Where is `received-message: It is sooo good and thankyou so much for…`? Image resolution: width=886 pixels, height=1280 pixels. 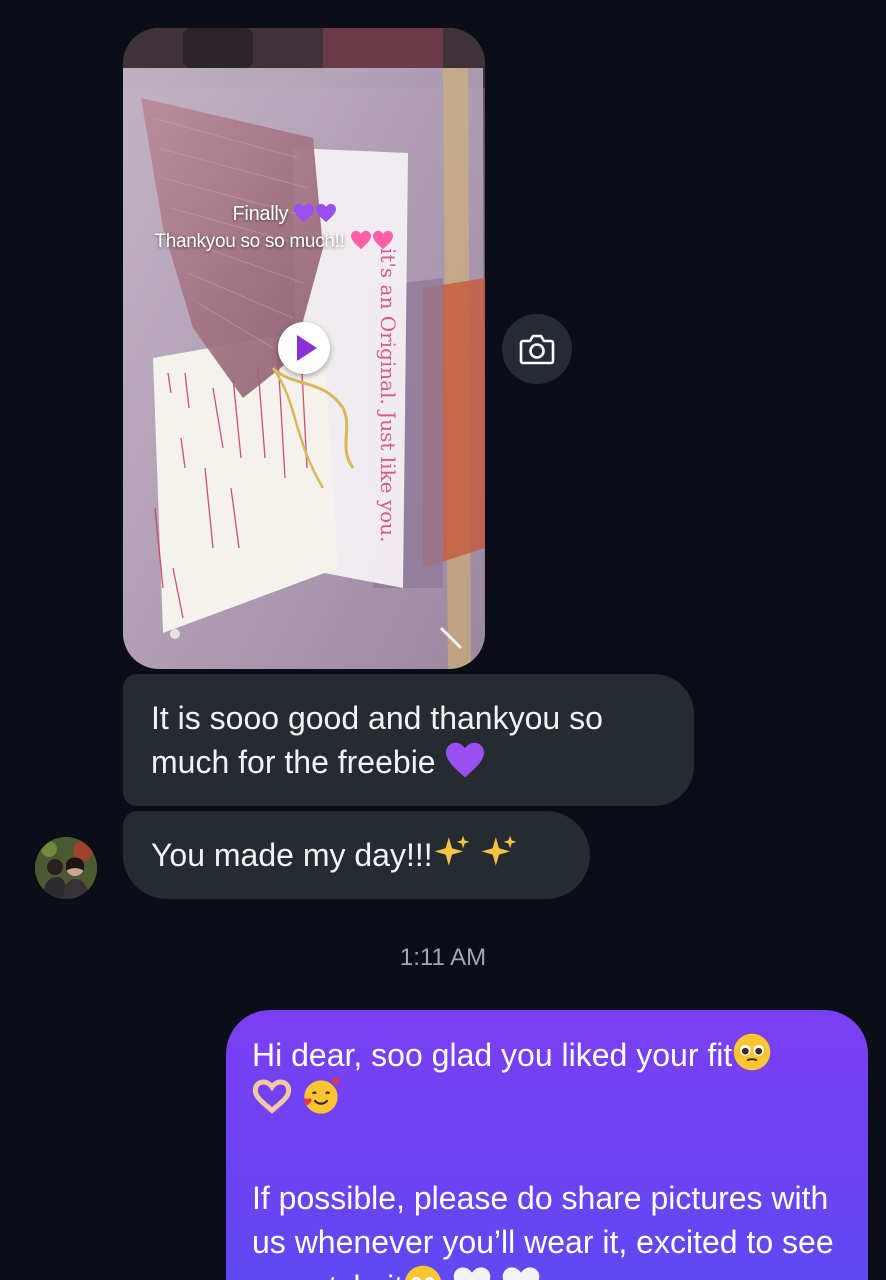 received-message: It is sooo good and thankyou so much for… is located at coordinates (408, 740).